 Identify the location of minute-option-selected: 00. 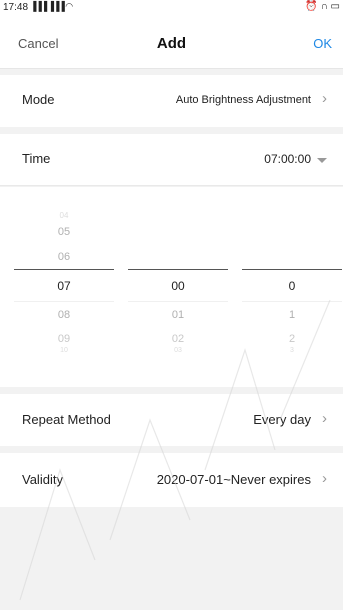
(178, 286).